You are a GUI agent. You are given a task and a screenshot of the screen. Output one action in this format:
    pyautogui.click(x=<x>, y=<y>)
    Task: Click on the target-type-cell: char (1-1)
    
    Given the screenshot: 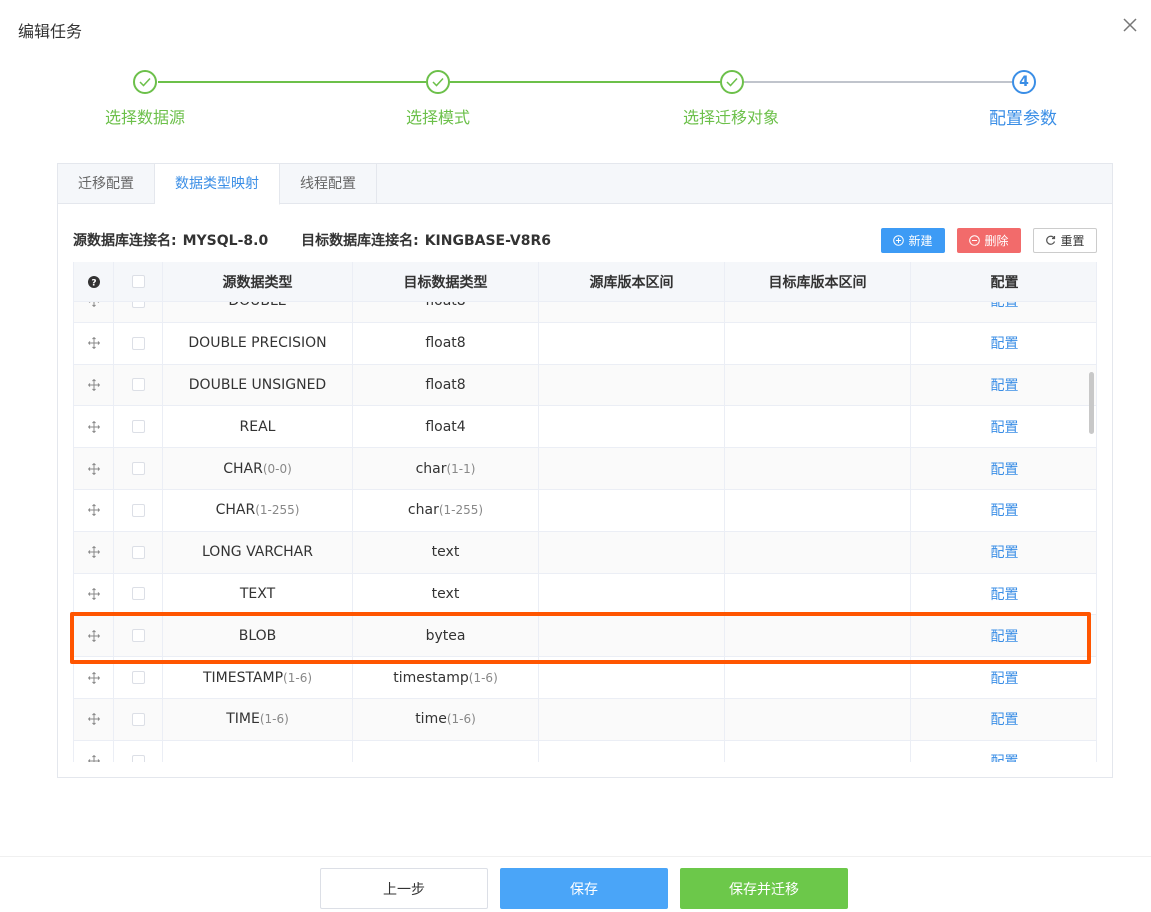 What is the action you would take?
    pyautogui.click(x=446, y=468)
    